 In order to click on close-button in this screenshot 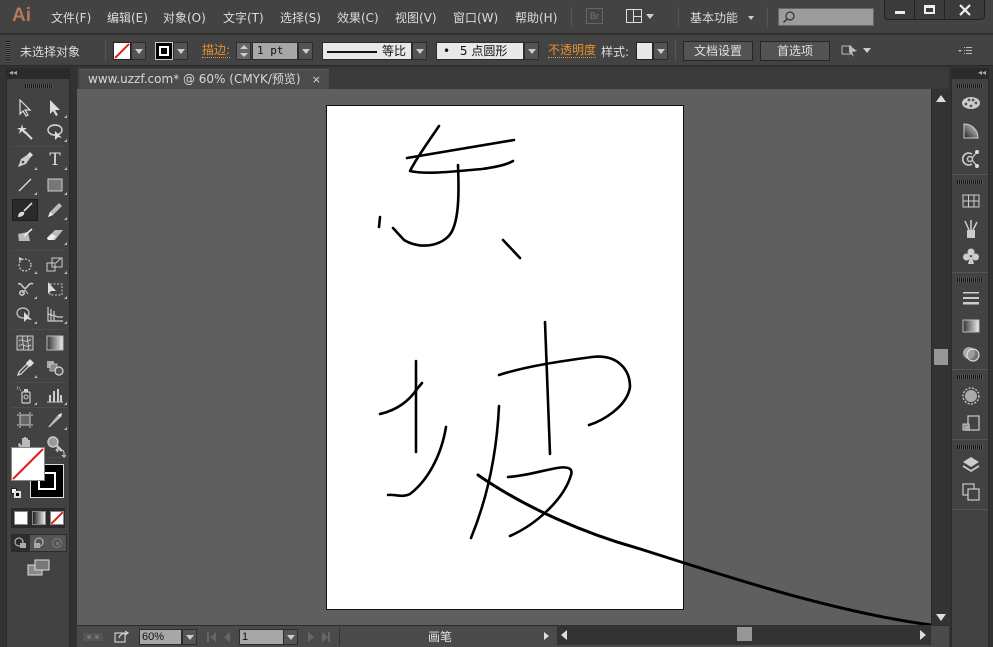, I will do `click(964, 9)`.